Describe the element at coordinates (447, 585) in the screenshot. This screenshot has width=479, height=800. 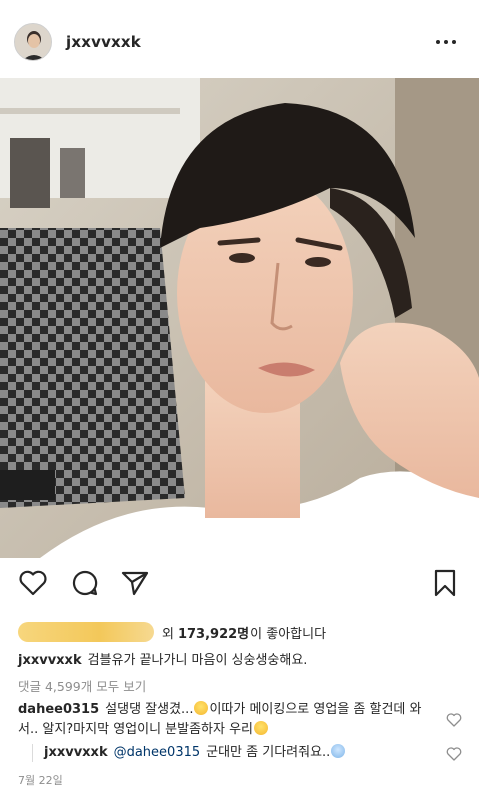
I see `bookmark-icon` at that location.